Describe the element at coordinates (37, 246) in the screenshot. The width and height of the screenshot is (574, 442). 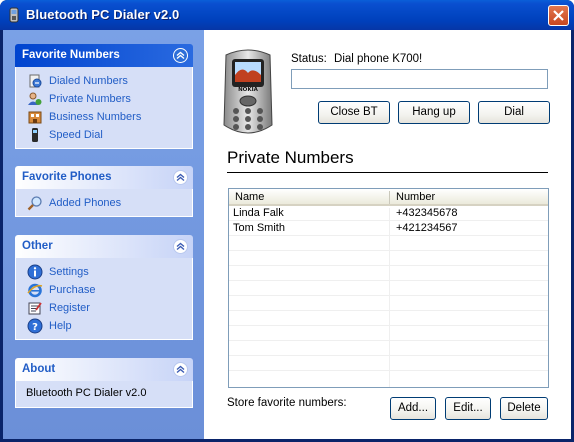
I see `panel-title: Other` at that location.